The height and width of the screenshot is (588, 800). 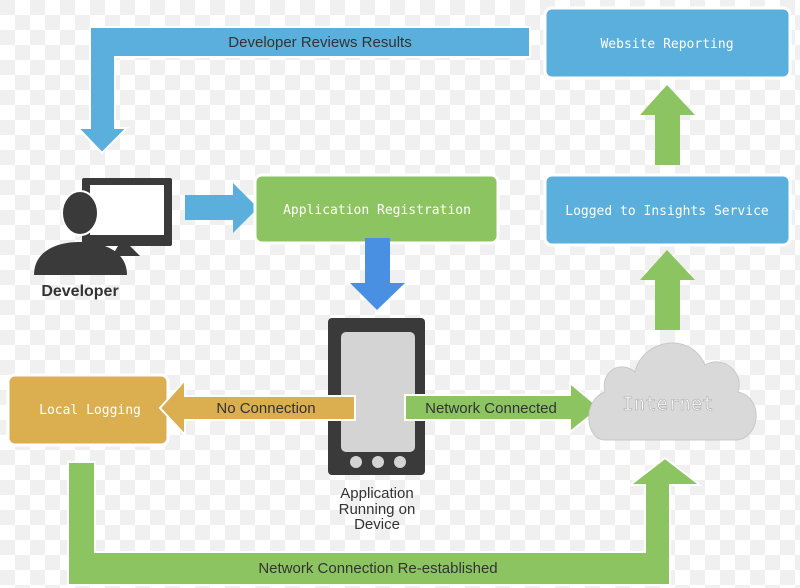 I want to click on no-connection-label: No Connection, so click(x=265, y=408).